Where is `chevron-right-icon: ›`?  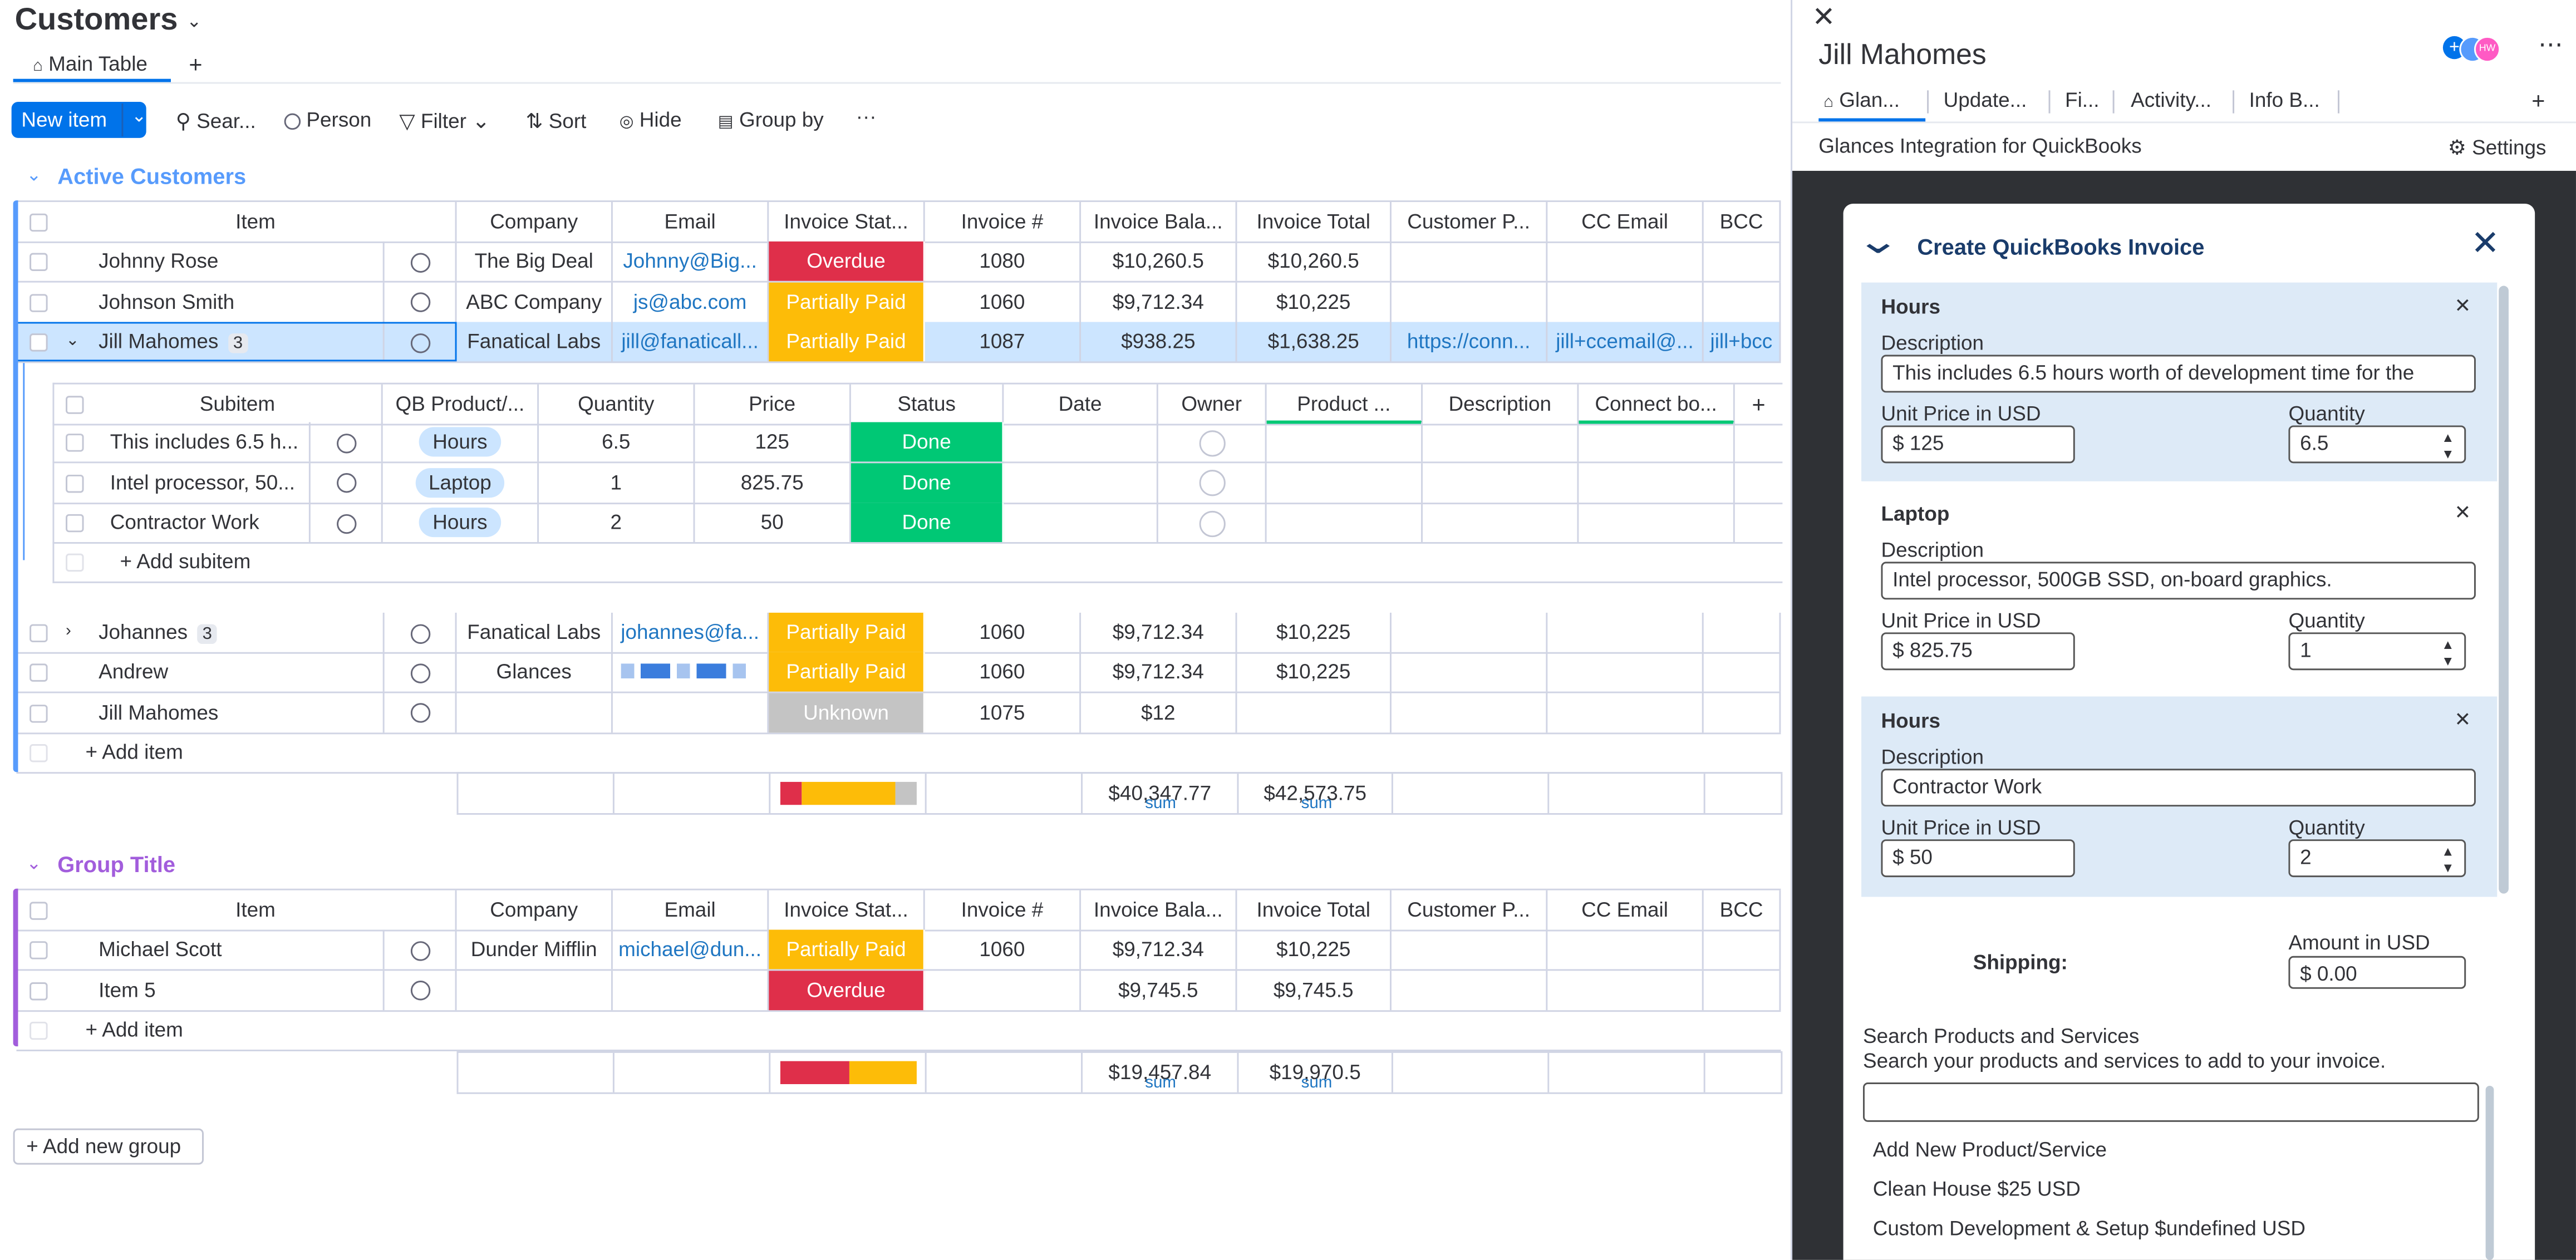
chevron-right-icon: › is located at coordinates (68, 632).